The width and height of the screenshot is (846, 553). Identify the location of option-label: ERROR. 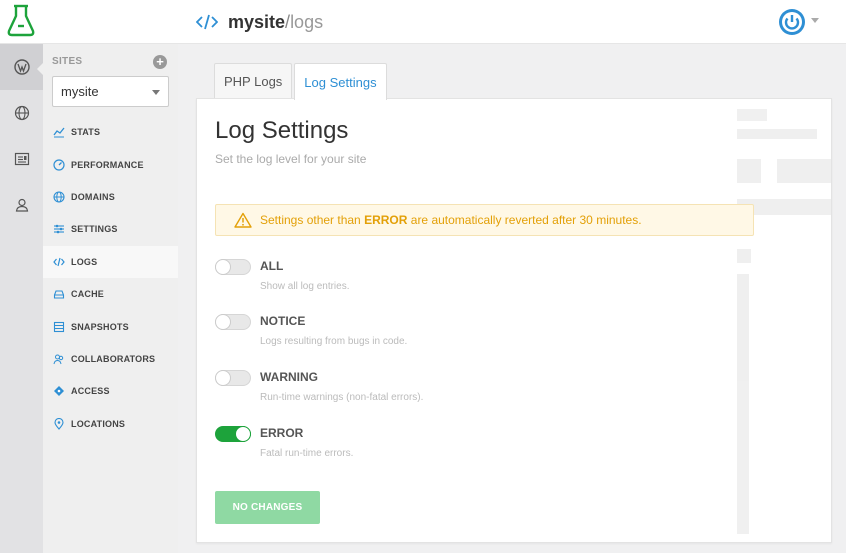
(282, 433).